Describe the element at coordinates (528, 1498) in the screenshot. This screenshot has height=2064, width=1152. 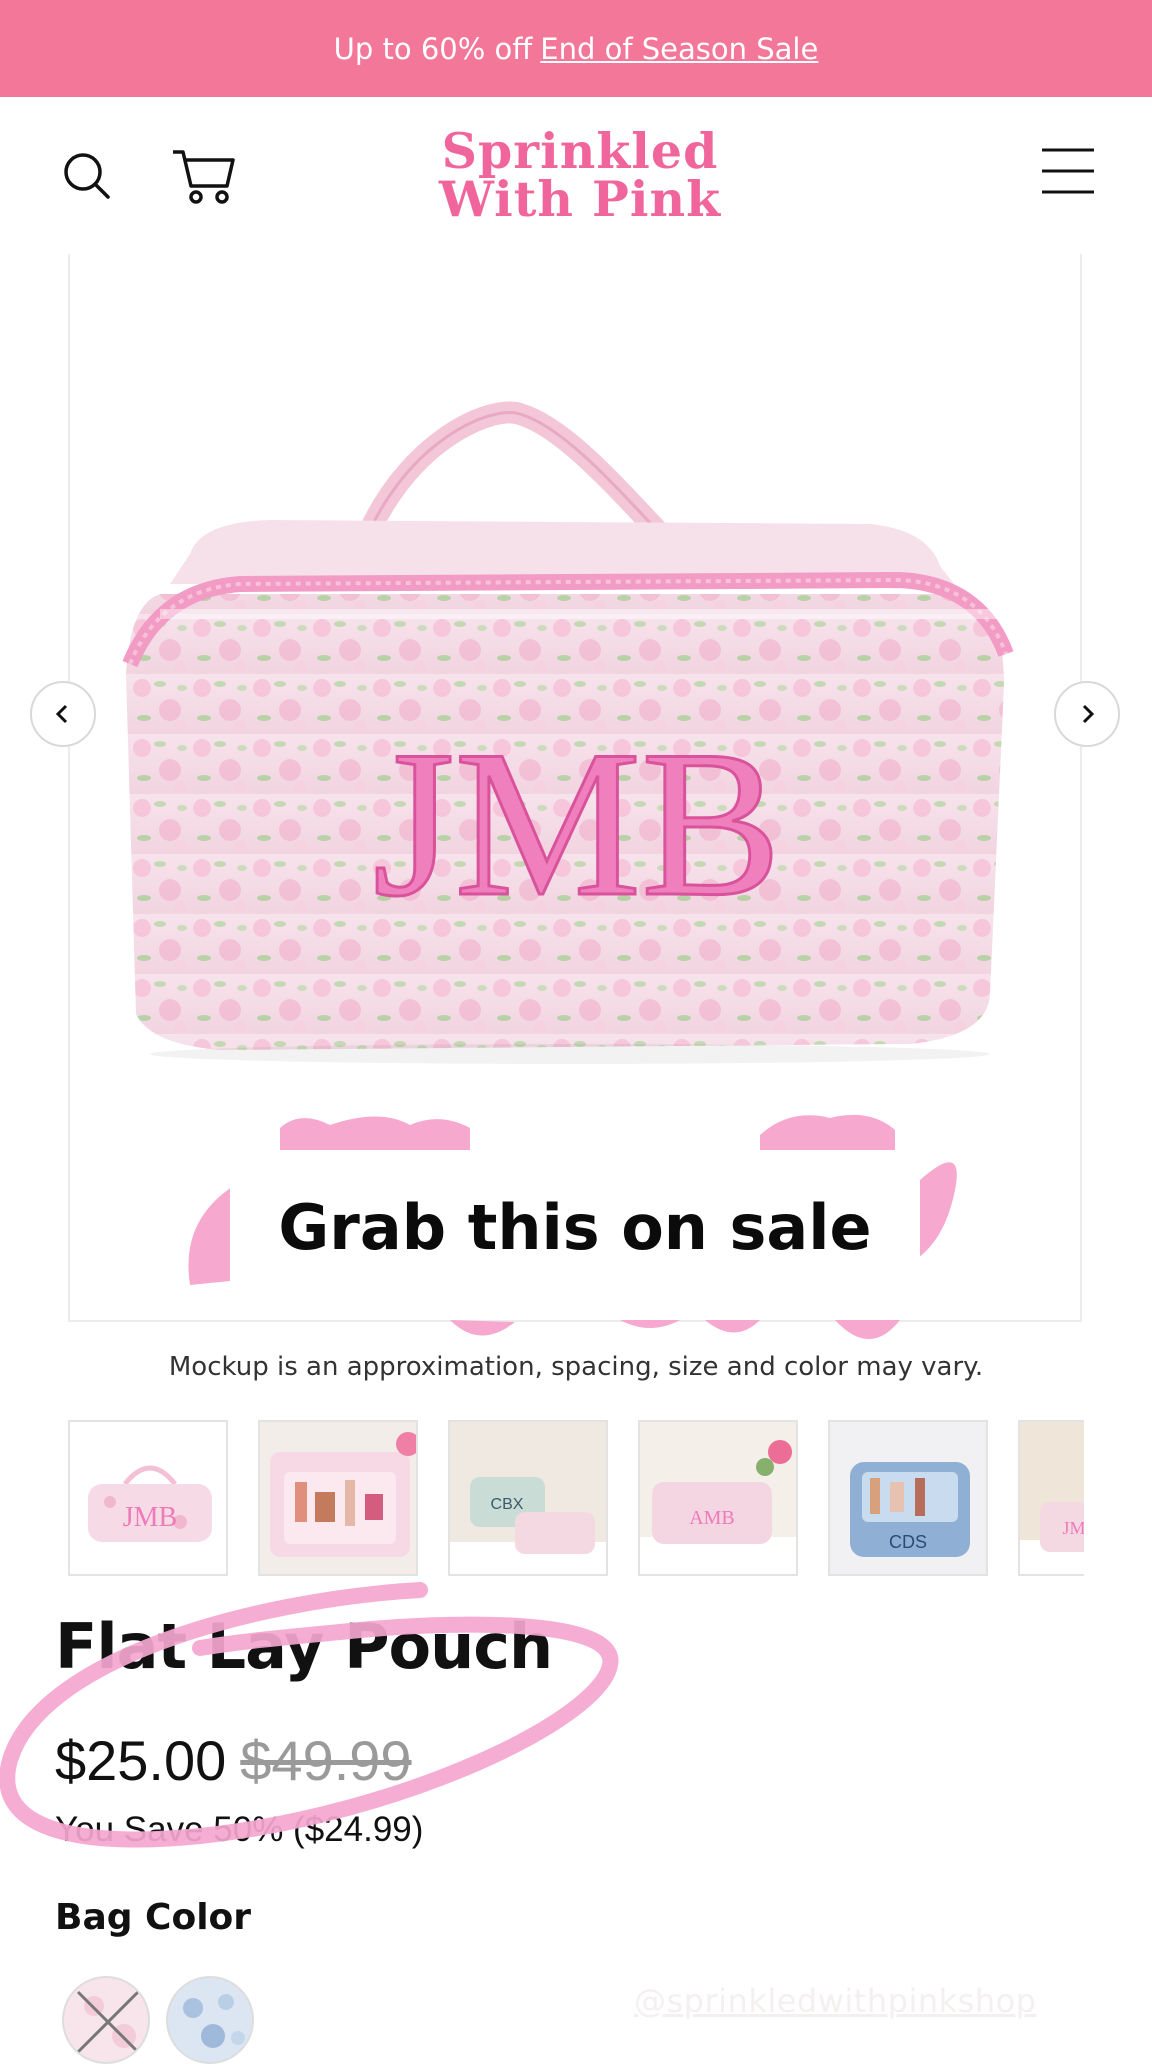
I see `thumbnail-3: CBX` at that location.